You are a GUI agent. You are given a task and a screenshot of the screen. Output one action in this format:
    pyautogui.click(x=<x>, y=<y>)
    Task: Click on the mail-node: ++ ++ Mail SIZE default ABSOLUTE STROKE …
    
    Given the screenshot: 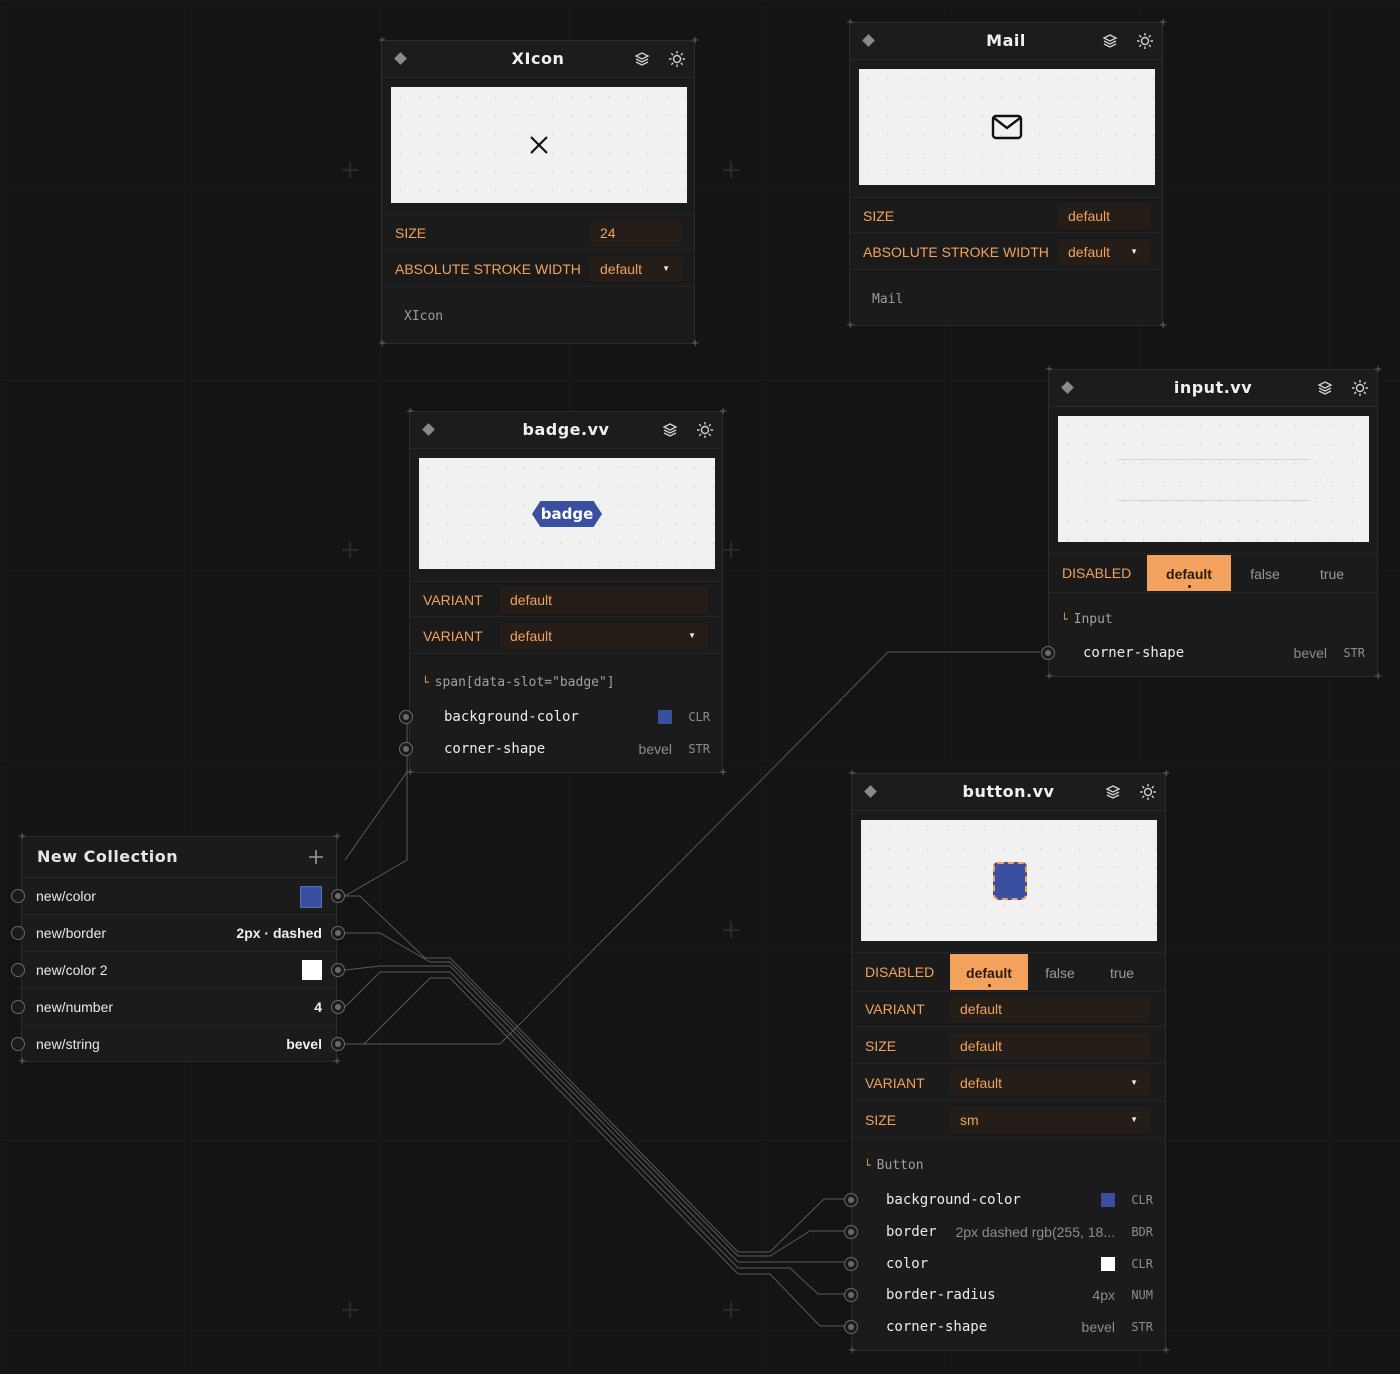 What is the action you would take?
    pyautogui.click(x=1006, y=174)
    